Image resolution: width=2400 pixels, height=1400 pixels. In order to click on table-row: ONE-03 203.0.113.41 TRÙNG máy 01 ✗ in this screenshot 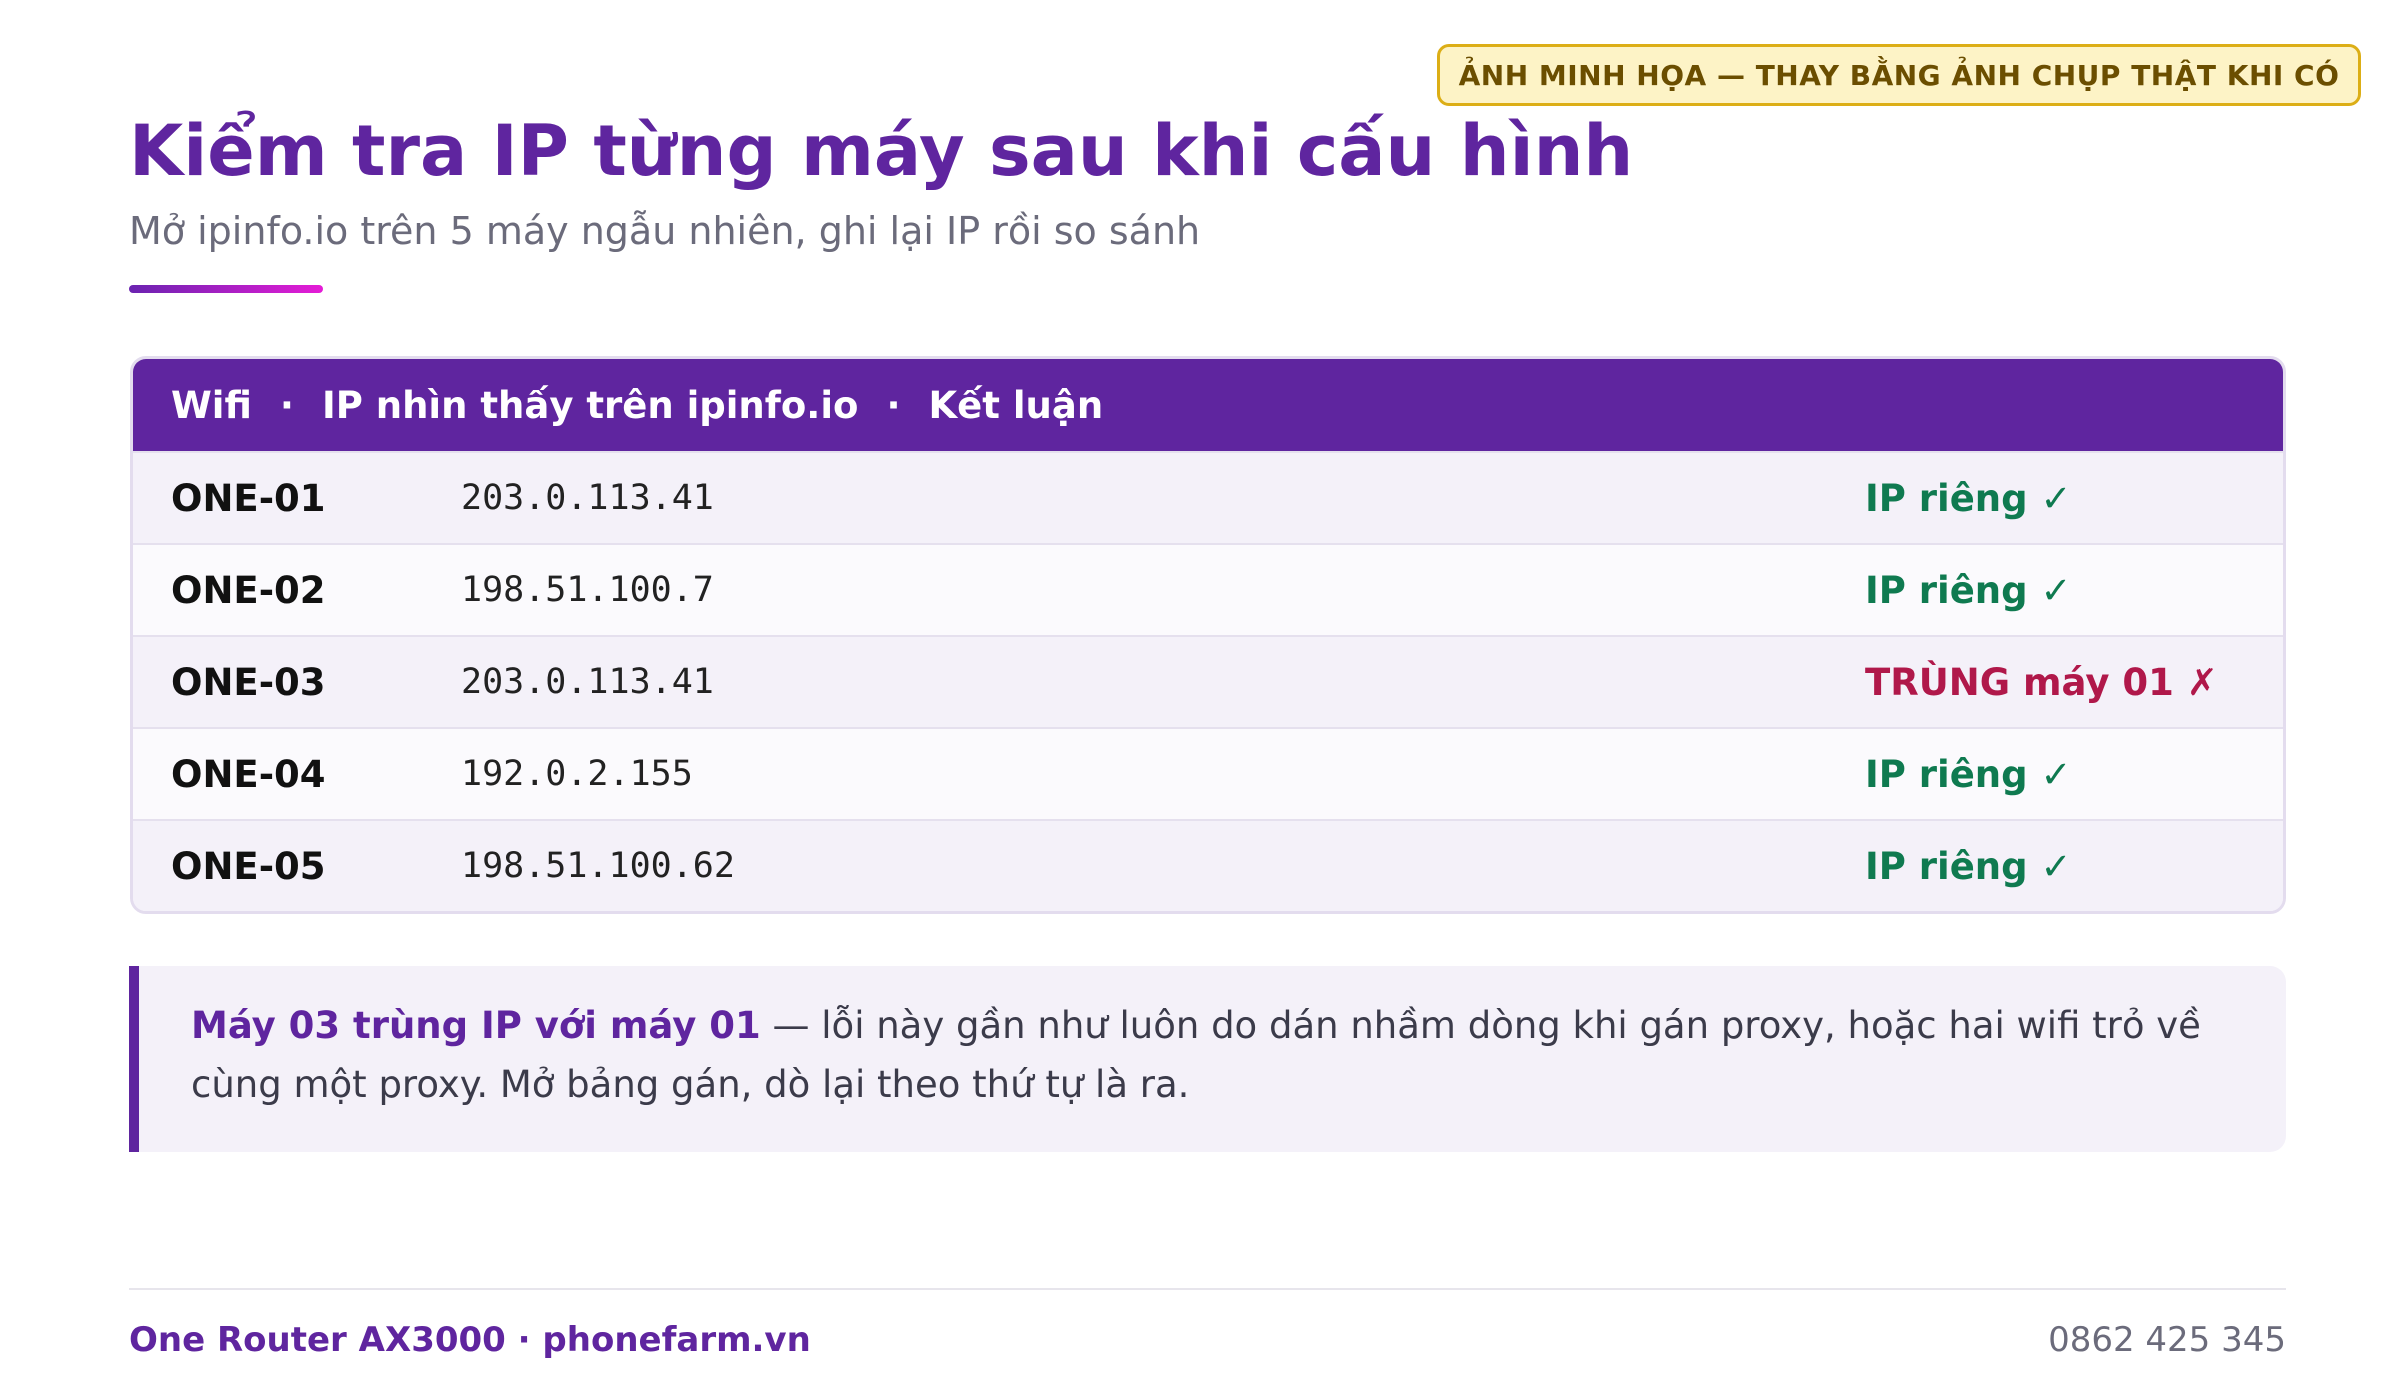, I will do `click(1208, 681)`.